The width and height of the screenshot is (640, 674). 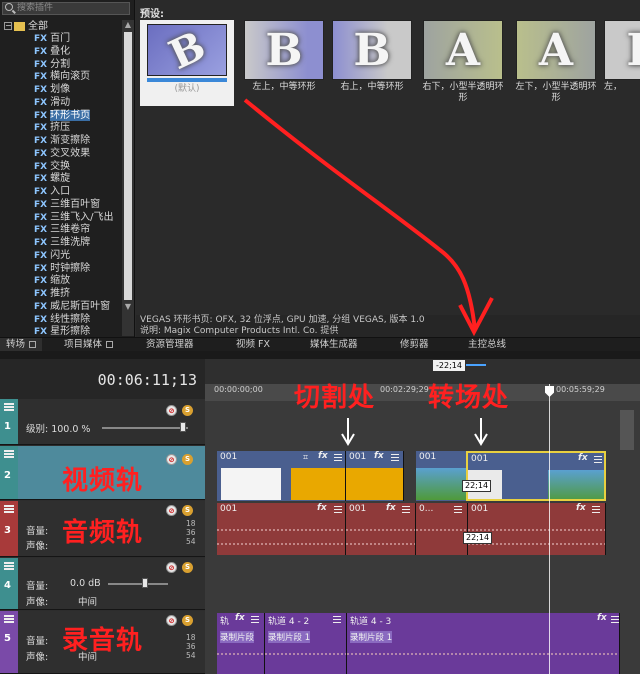 What do you see at coordinates (103, 533) in the screenshot?
I see `annotation-audio-track: 音频轨` at bounding box center [103, 533].